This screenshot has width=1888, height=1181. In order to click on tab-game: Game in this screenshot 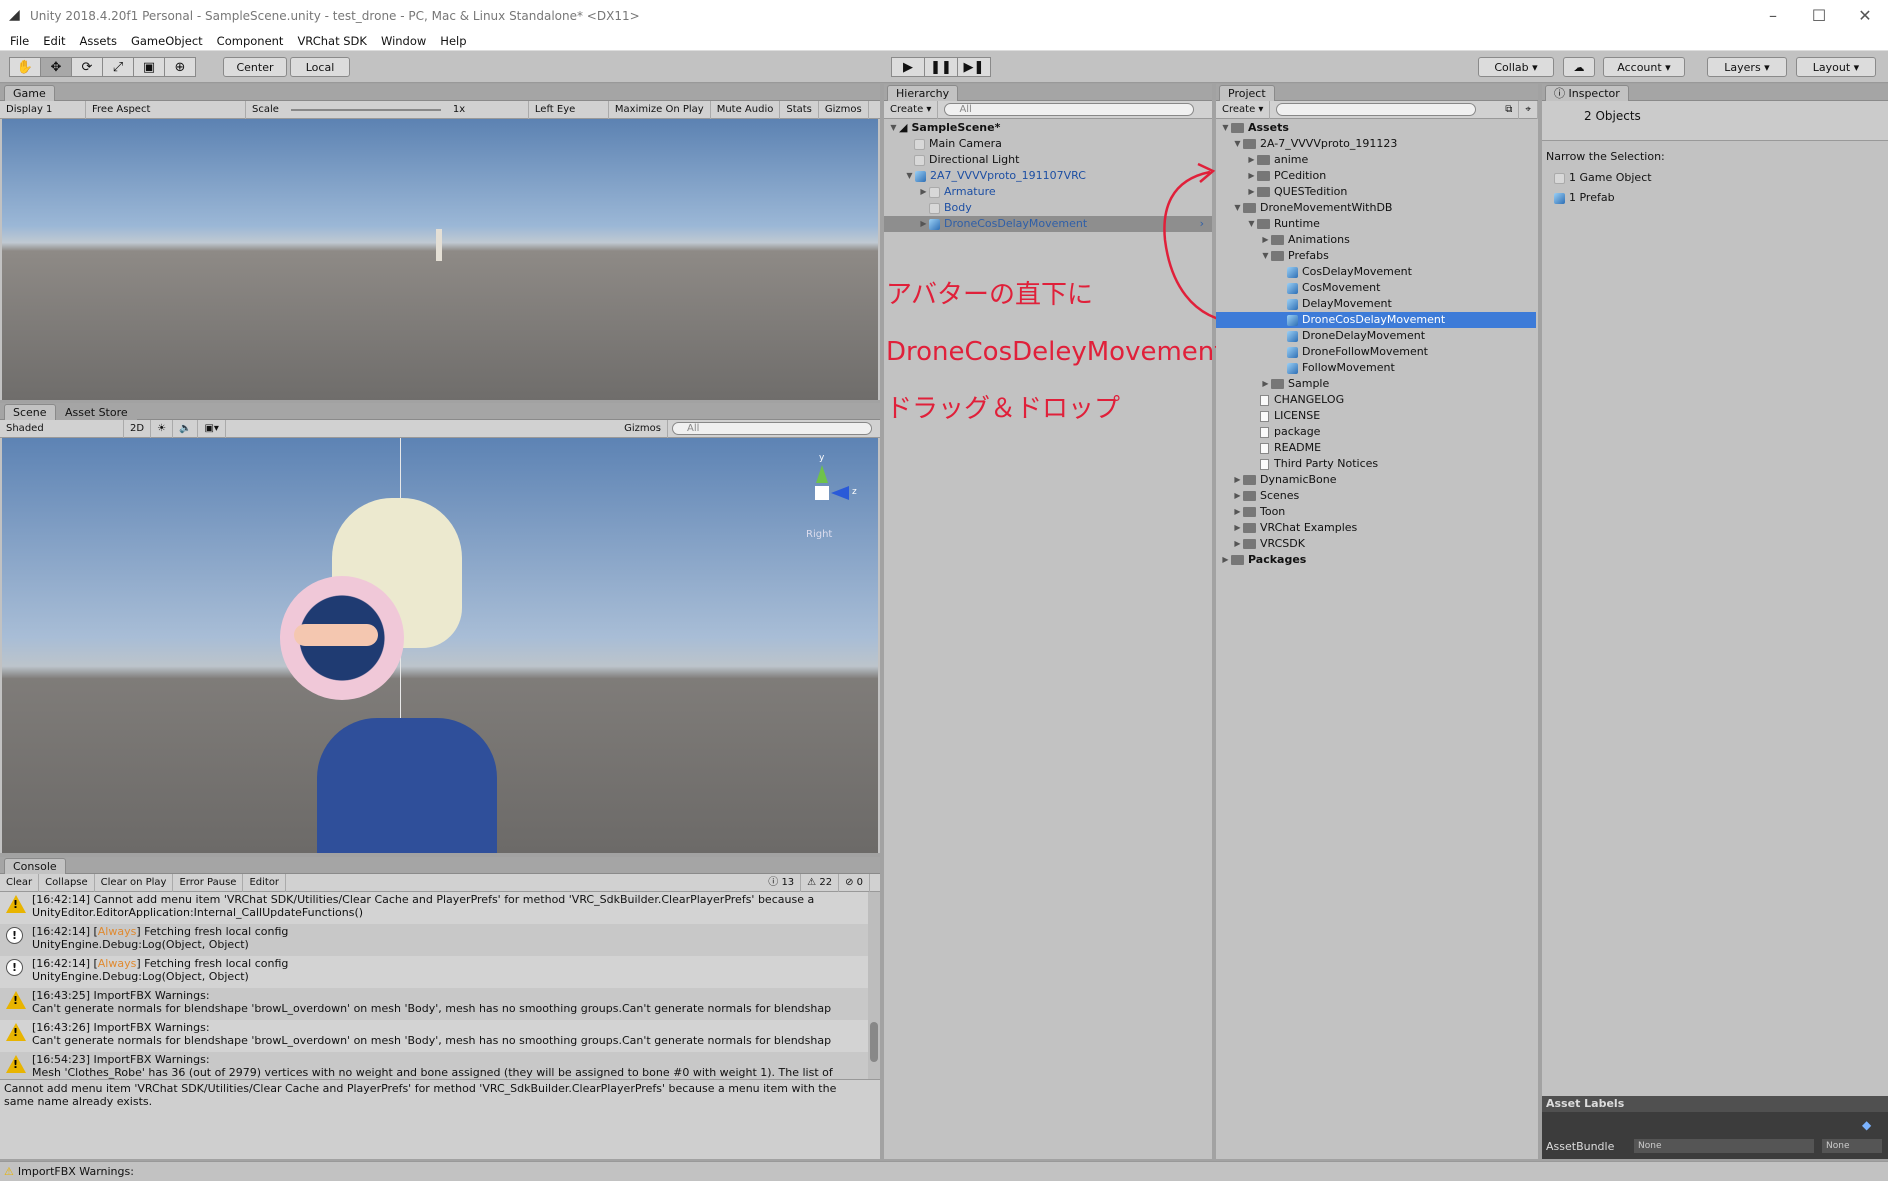, I will do `click(29, 93)`.